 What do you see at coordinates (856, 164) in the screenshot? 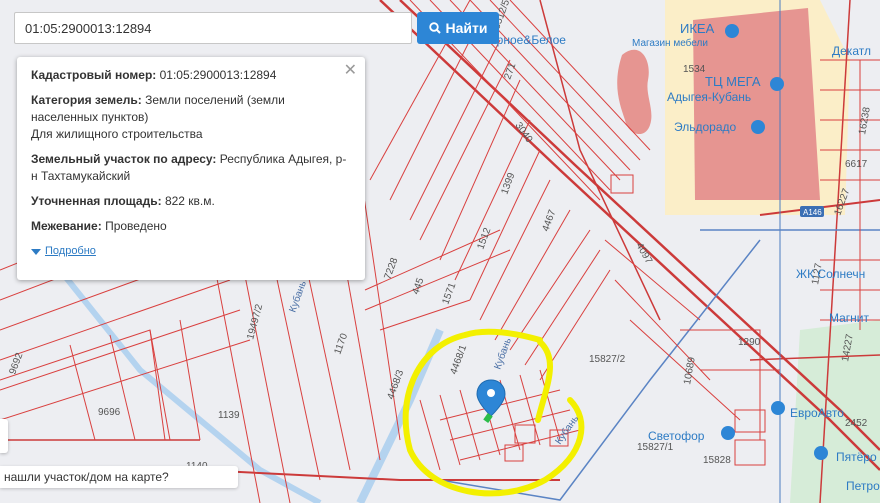
I see `parcel-label: 6617` at bounding box center [856, 164].